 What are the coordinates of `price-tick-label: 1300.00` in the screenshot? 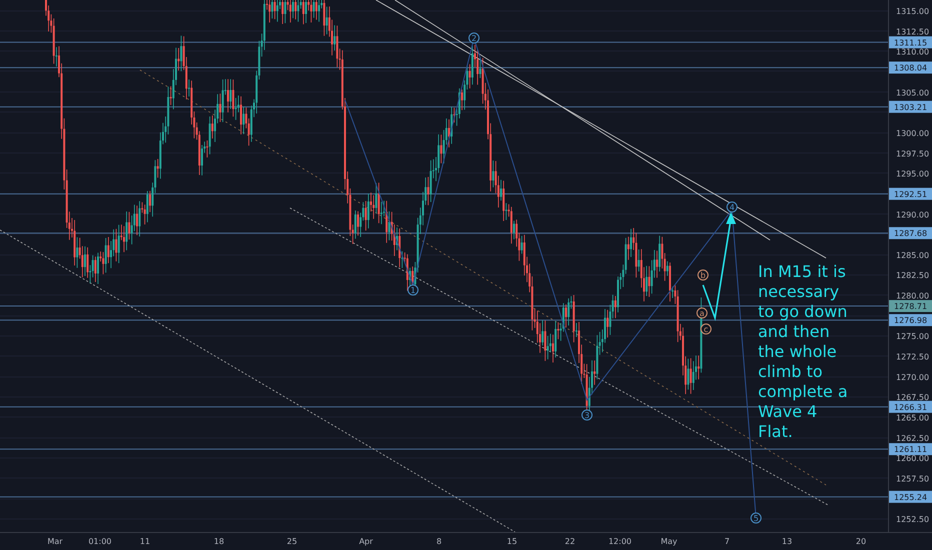 It's located at (913, 133).